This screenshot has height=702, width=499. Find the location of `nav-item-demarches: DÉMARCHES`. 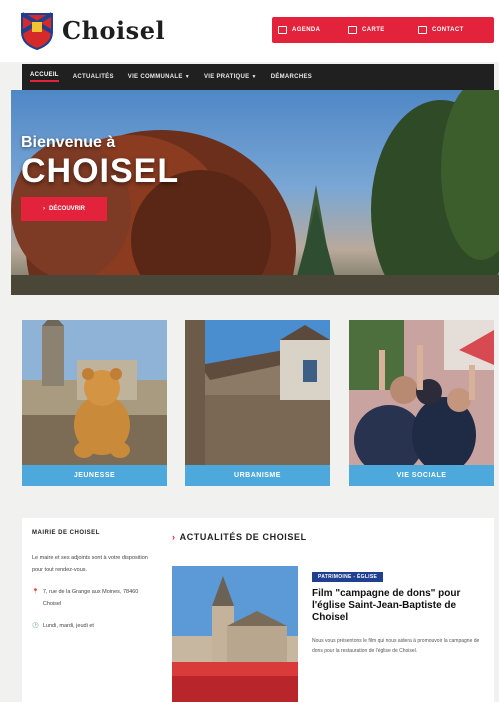

nav-item-demarches: DÉMARCHES is located at coordinates (291, 77).